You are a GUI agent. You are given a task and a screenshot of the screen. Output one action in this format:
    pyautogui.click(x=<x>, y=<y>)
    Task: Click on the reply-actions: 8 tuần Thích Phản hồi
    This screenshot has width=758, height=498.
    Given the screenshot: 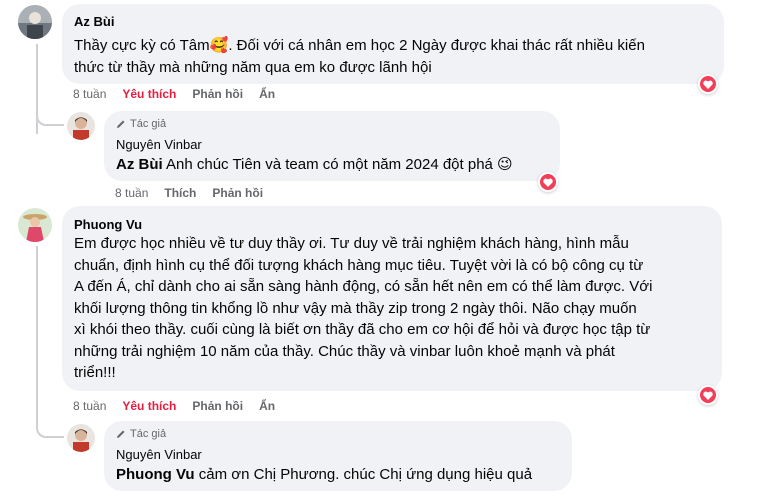 What is the action you would take?
    pyautogui.click(x=197, y=193)
    